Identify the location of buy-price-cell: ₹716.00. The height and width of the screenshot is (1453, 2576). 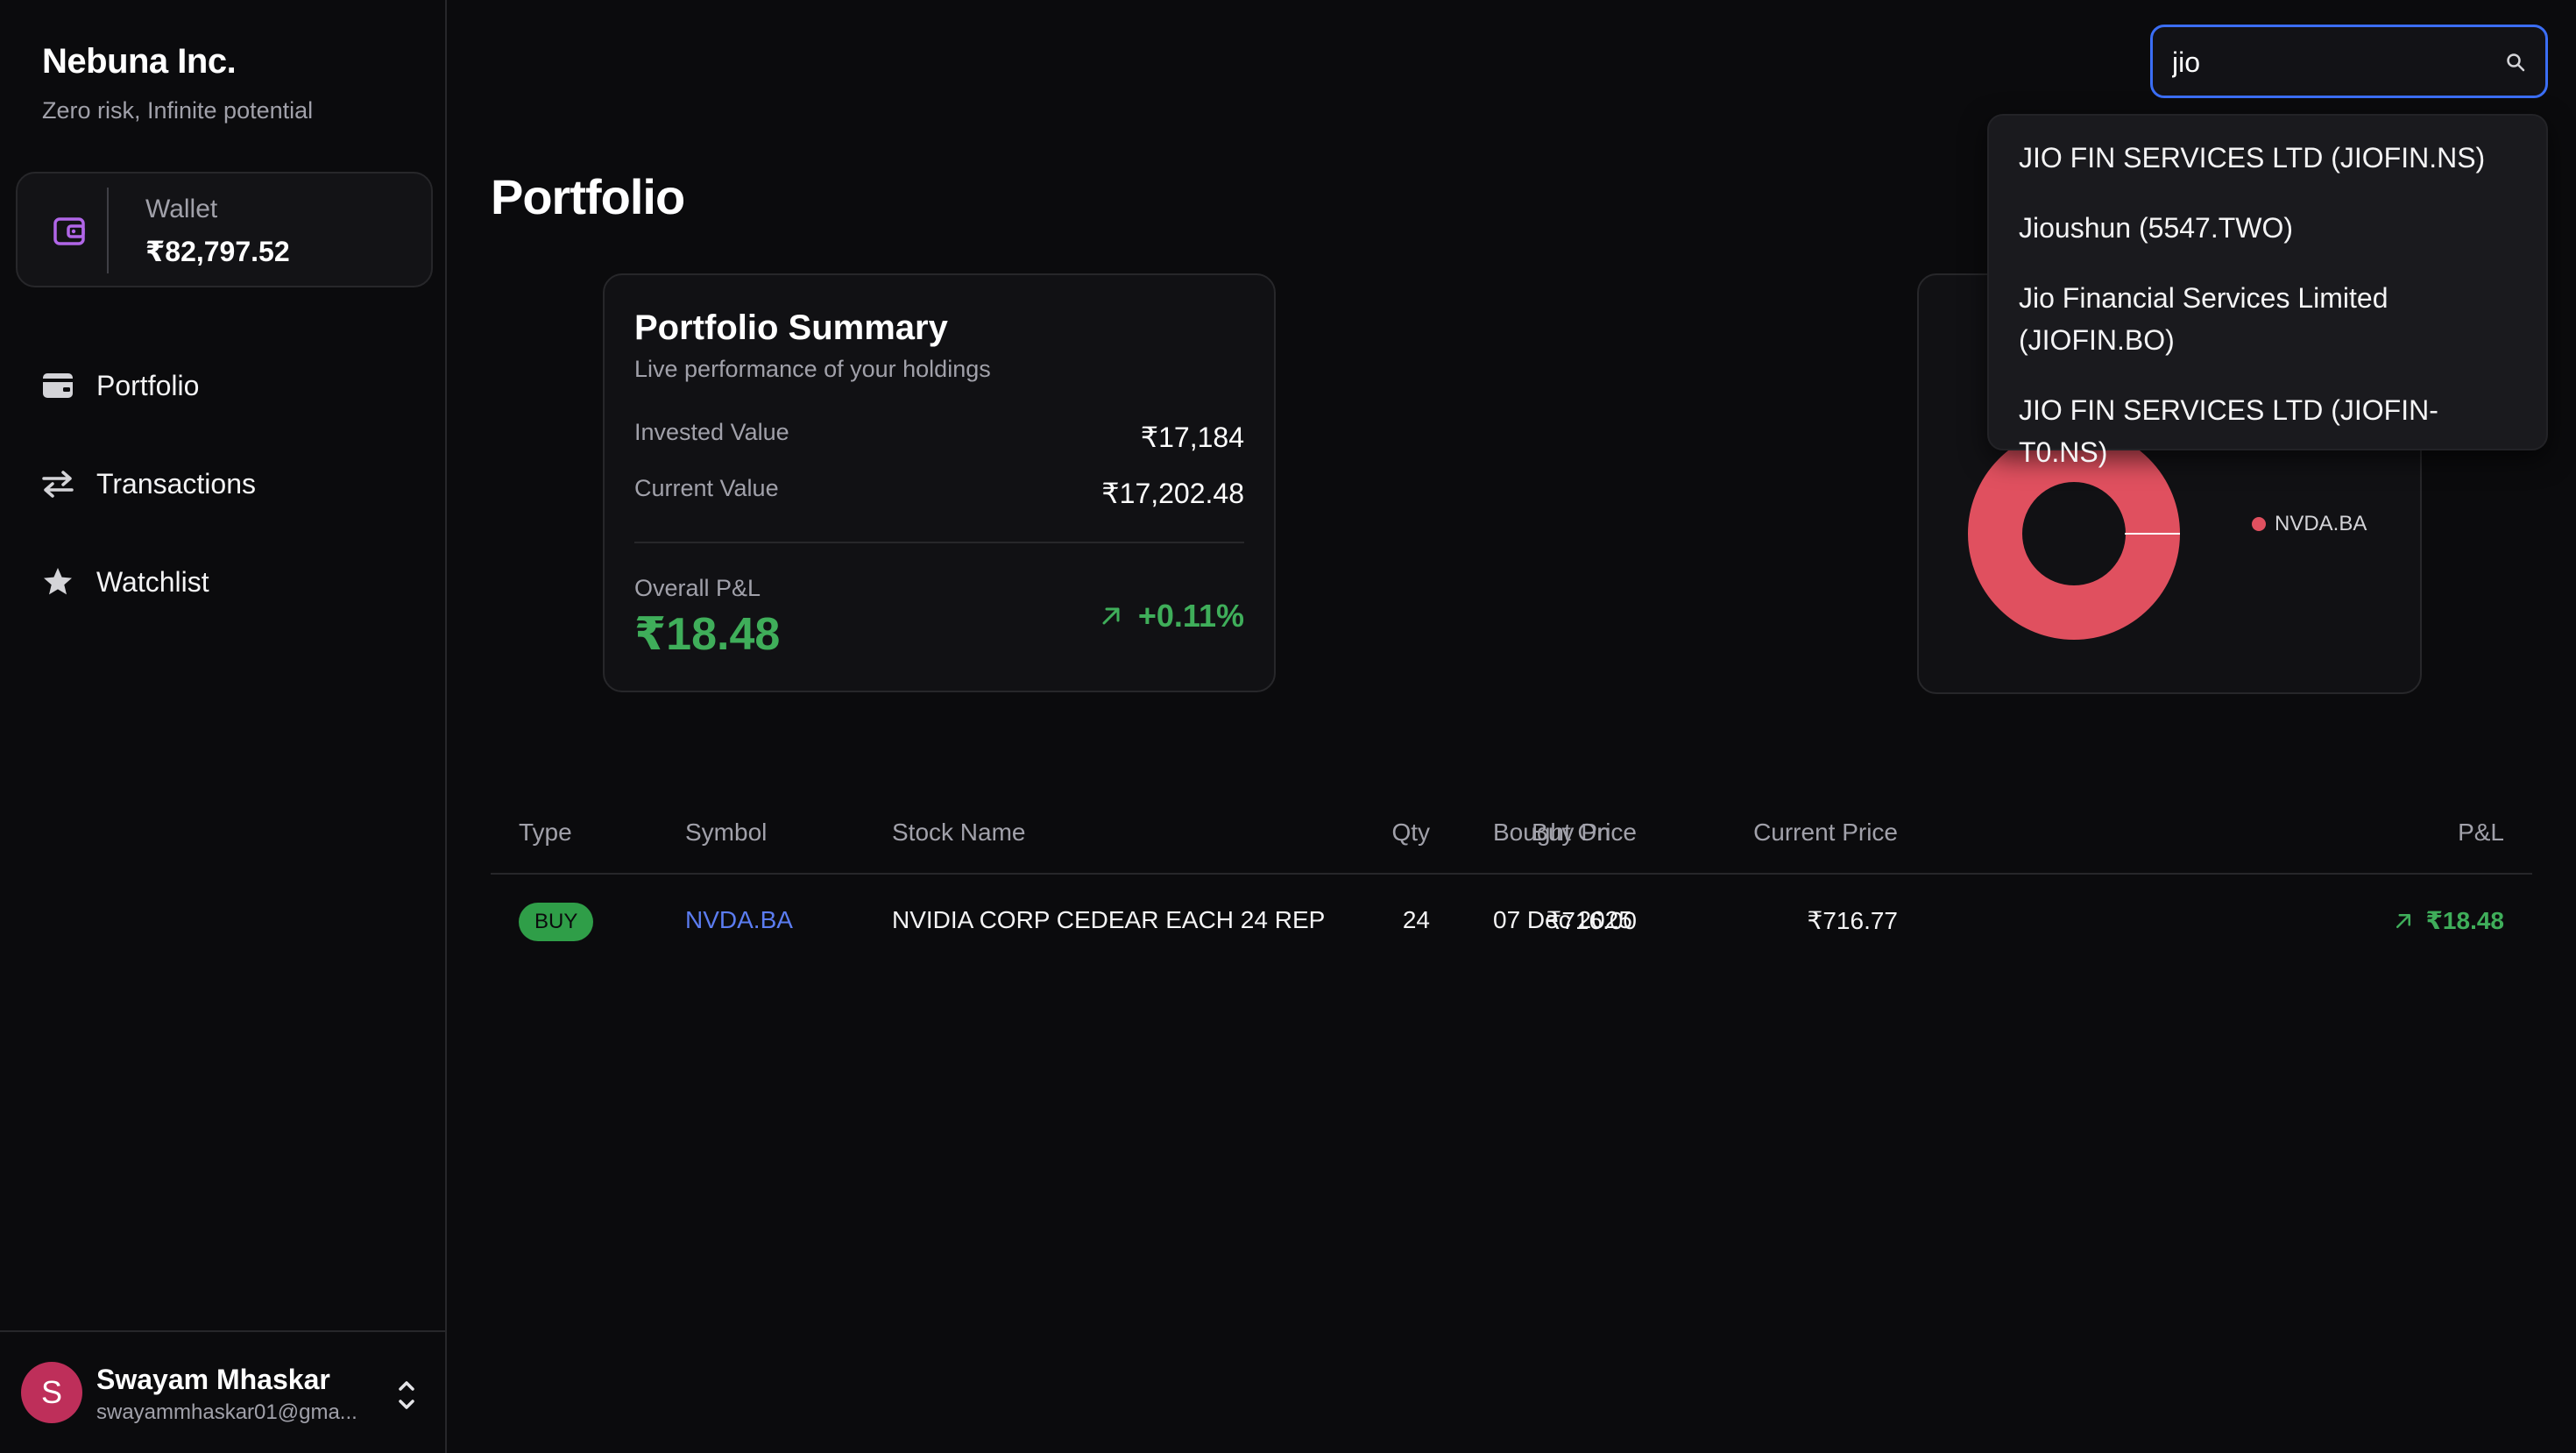
(1591, 920).